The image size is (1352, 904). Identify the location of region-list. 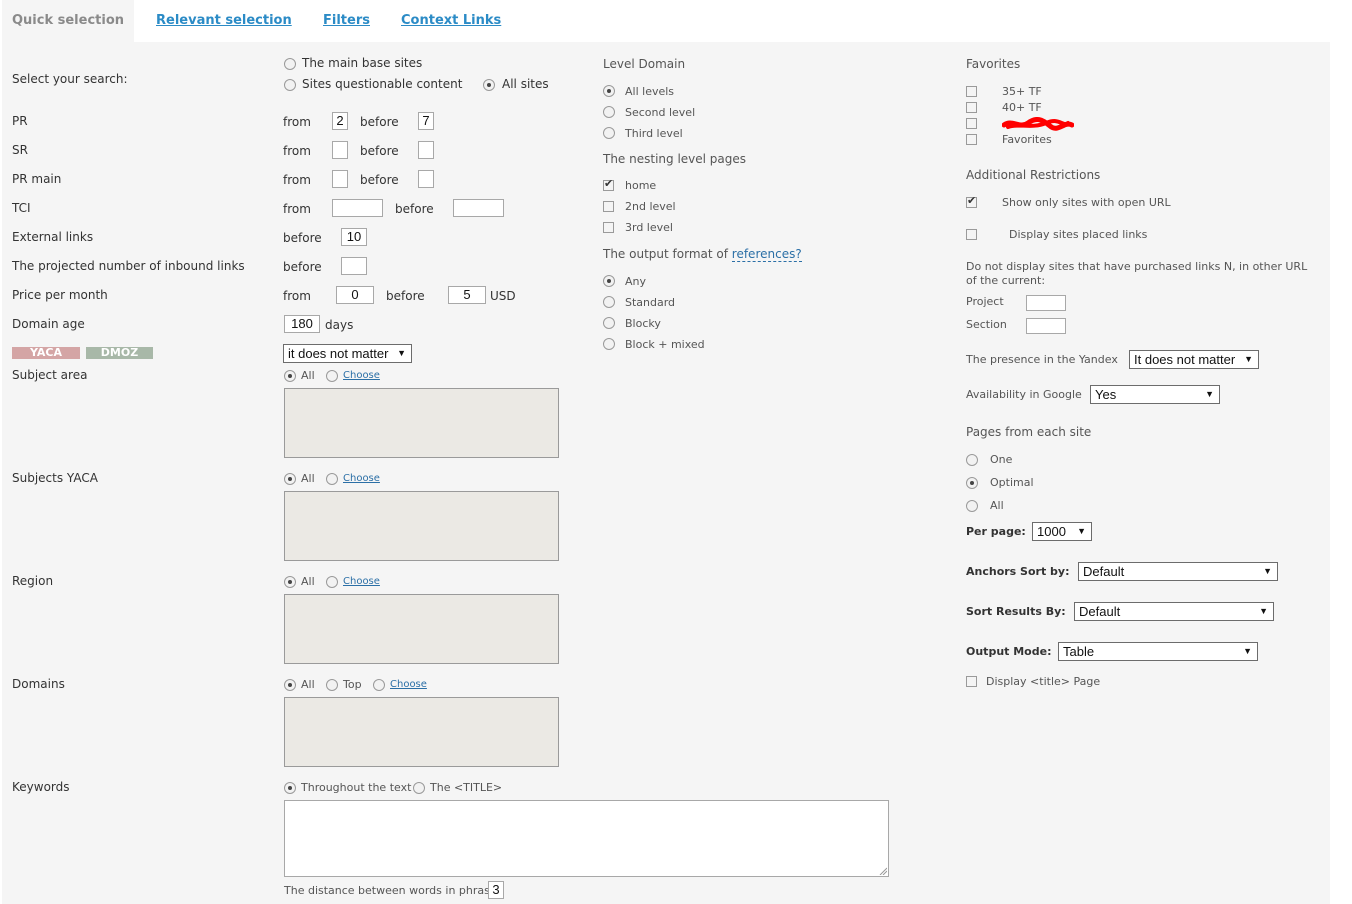
(421, 629).